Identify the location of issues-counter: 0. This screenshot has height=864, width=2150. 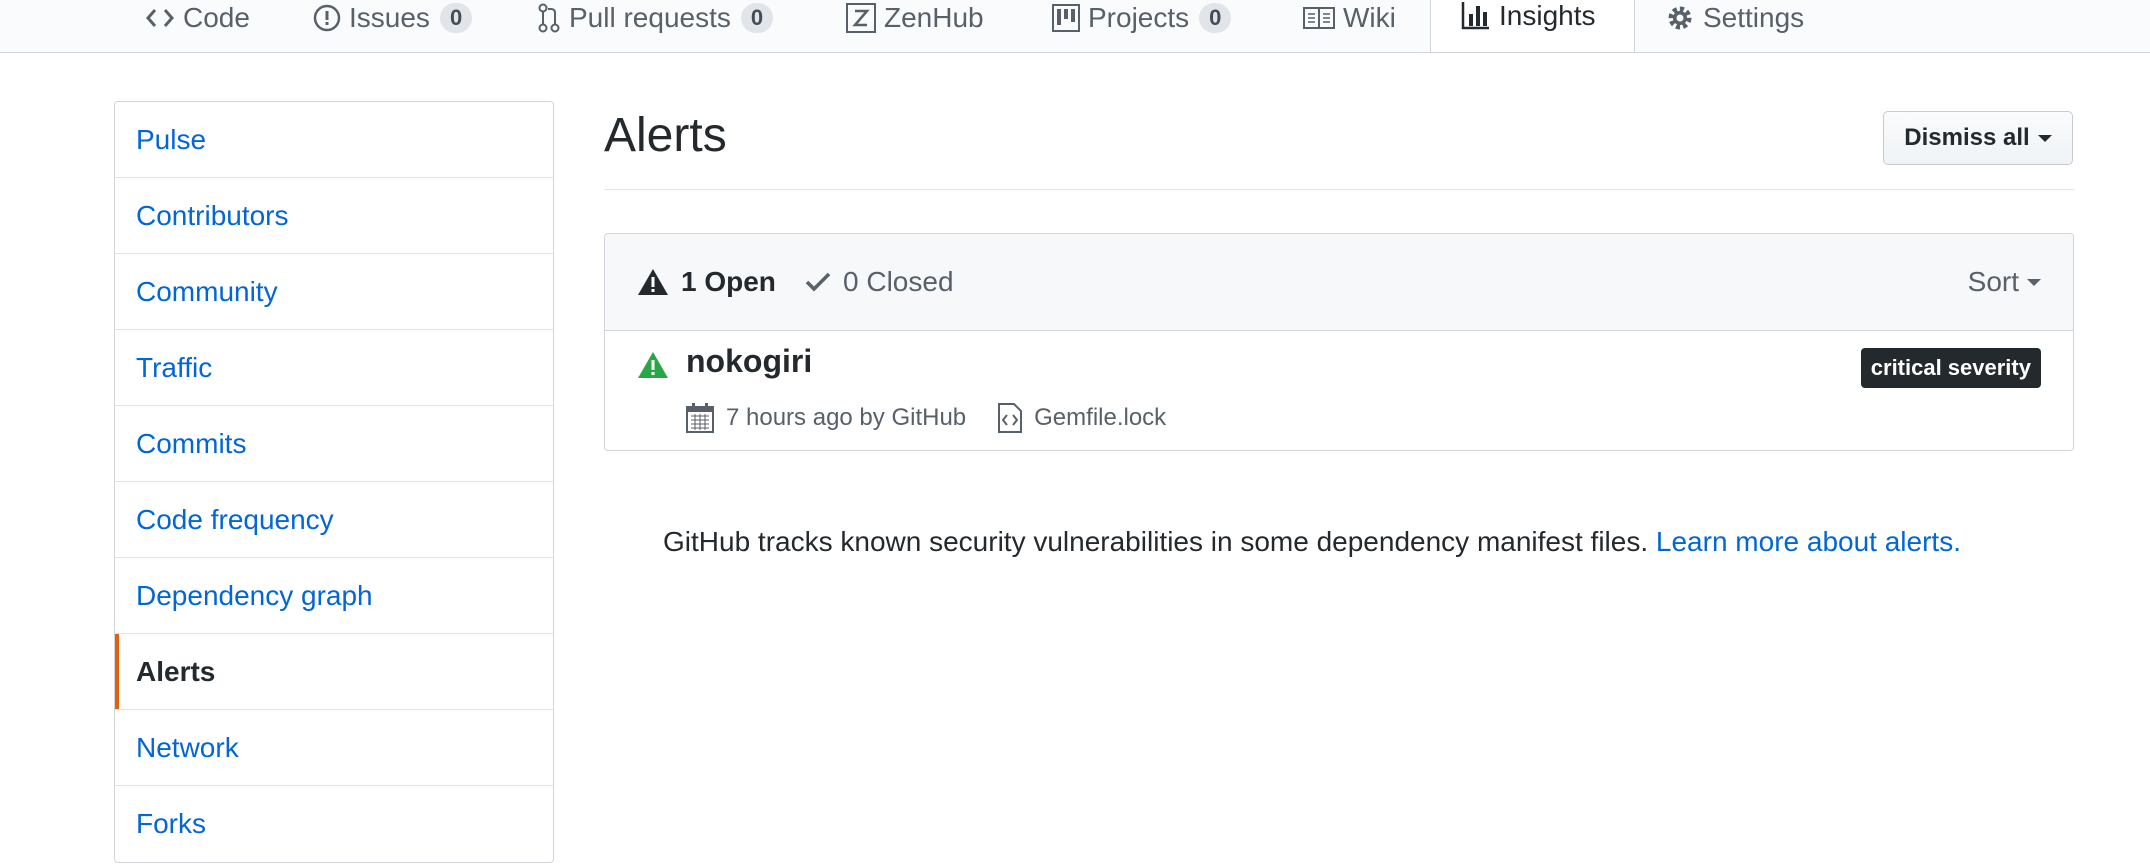
(456, 18).